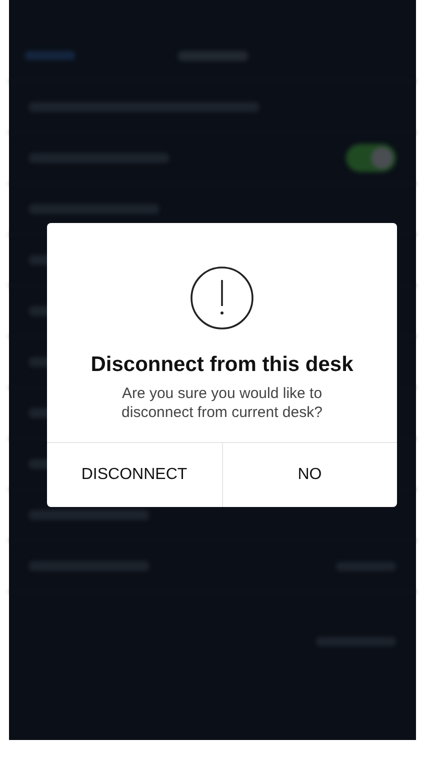 This screenshot has height=760, width=425. I want to click on toggle-switch, so click(371, 158).